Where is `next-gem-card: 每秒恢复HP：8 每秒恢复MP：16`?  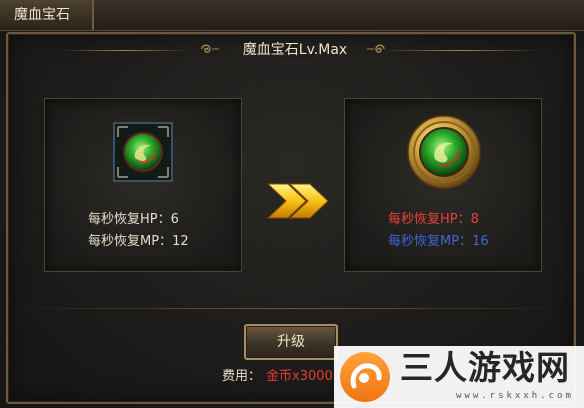 next-gem-card: 每秒恢复HP：8 每秒恢复MP：16 is located at coordinates (443, 185).